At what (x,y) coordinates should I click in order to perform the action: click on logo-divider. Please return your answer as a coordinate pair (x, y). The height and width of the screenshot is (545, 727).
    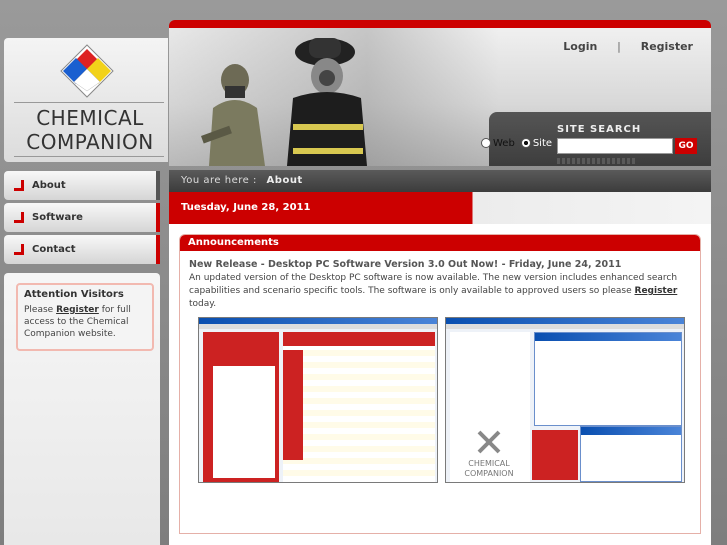
    Looking at the image, I should click on (89, 102).